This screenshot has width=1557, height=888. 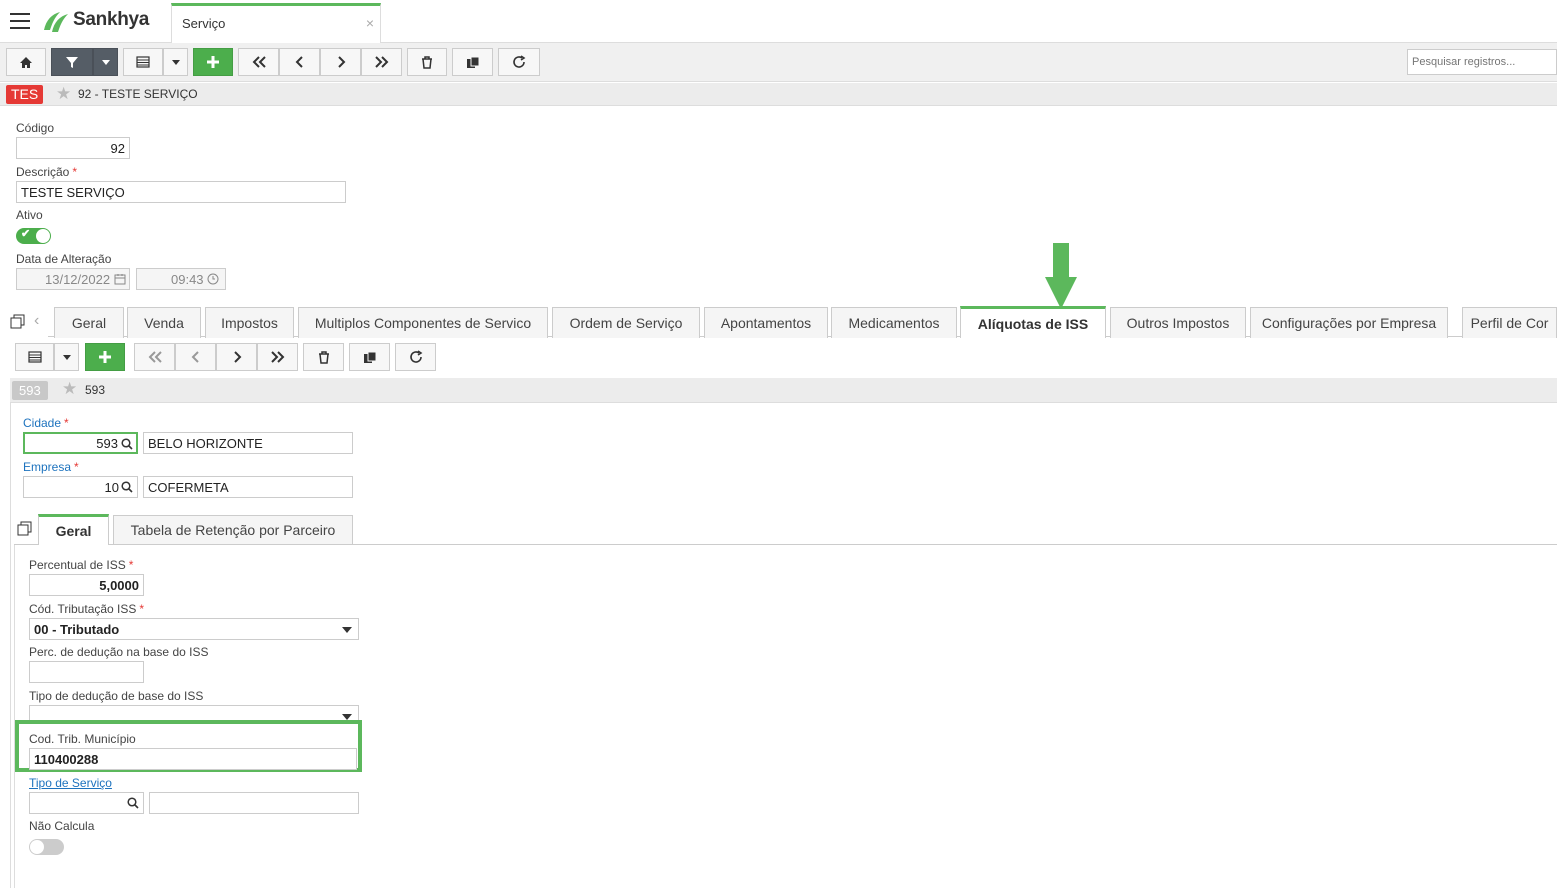 What do you see at coordinates (80, 443) in the screenshot?
I see `cidade-code-field: 593` at bounding box center [80, 443].